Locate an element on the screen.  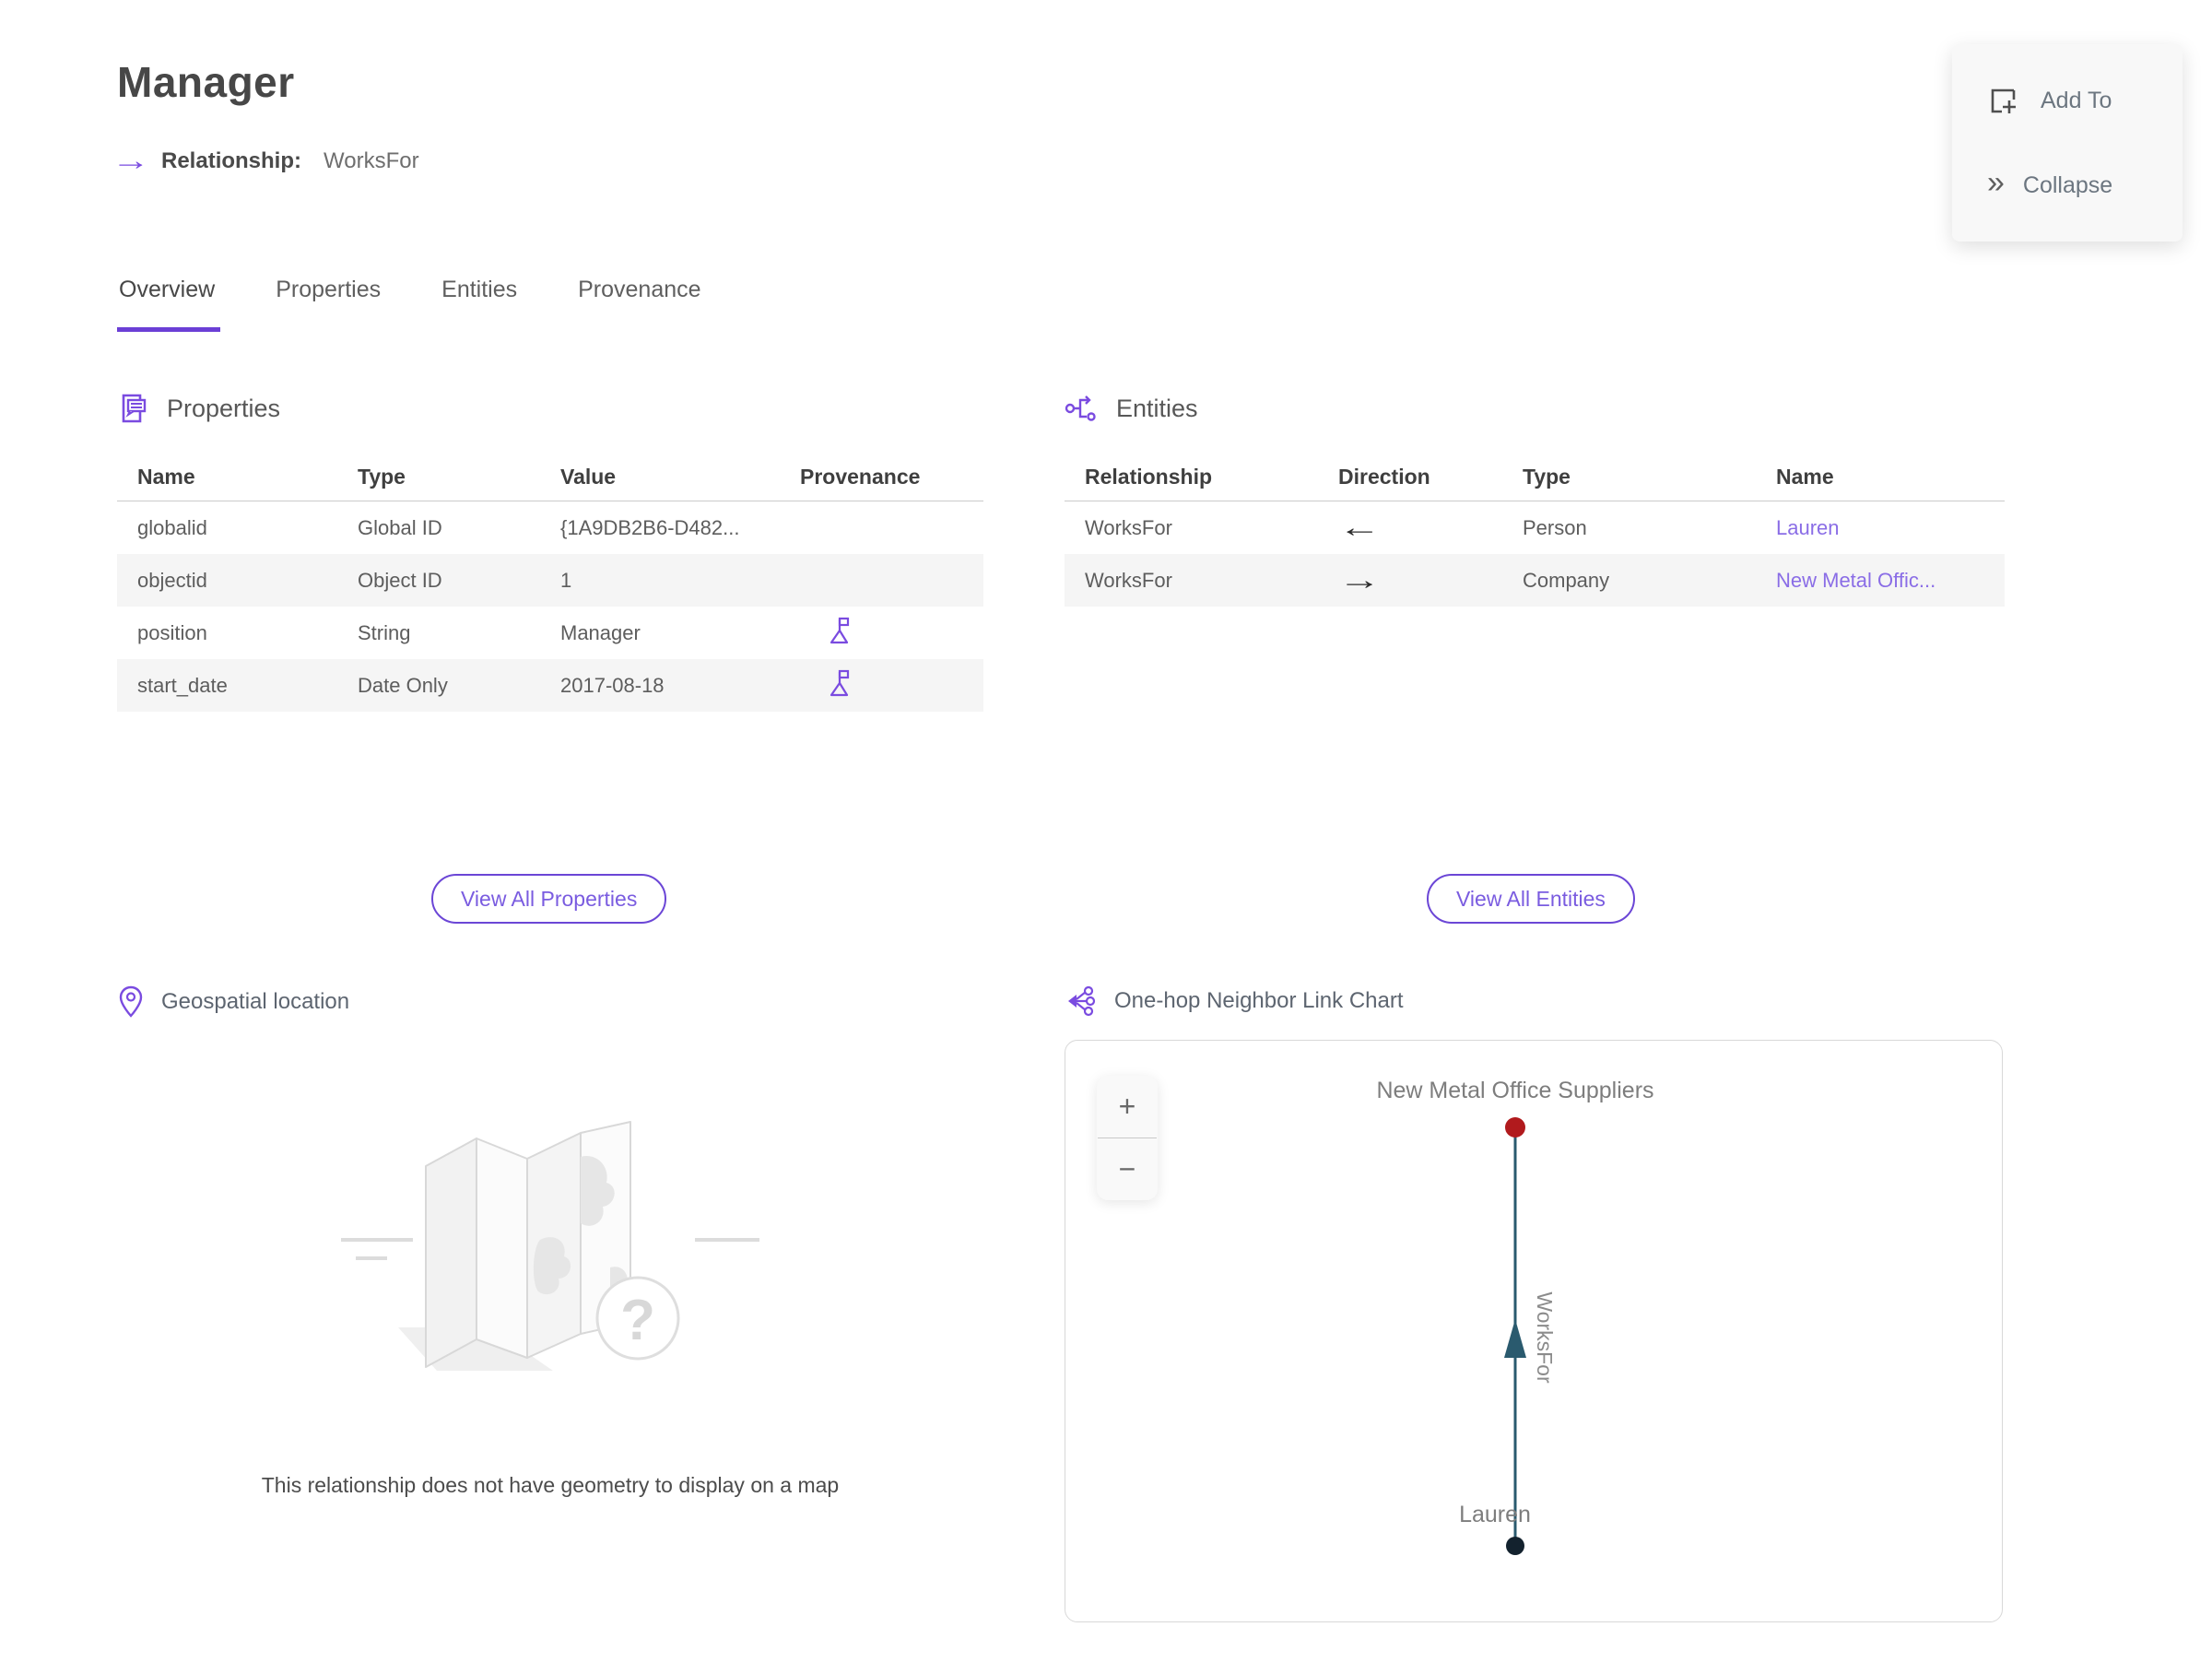
link-chart-section-header: One-hop Neighbor Link Chart is located at coordinates (1535, 1001).